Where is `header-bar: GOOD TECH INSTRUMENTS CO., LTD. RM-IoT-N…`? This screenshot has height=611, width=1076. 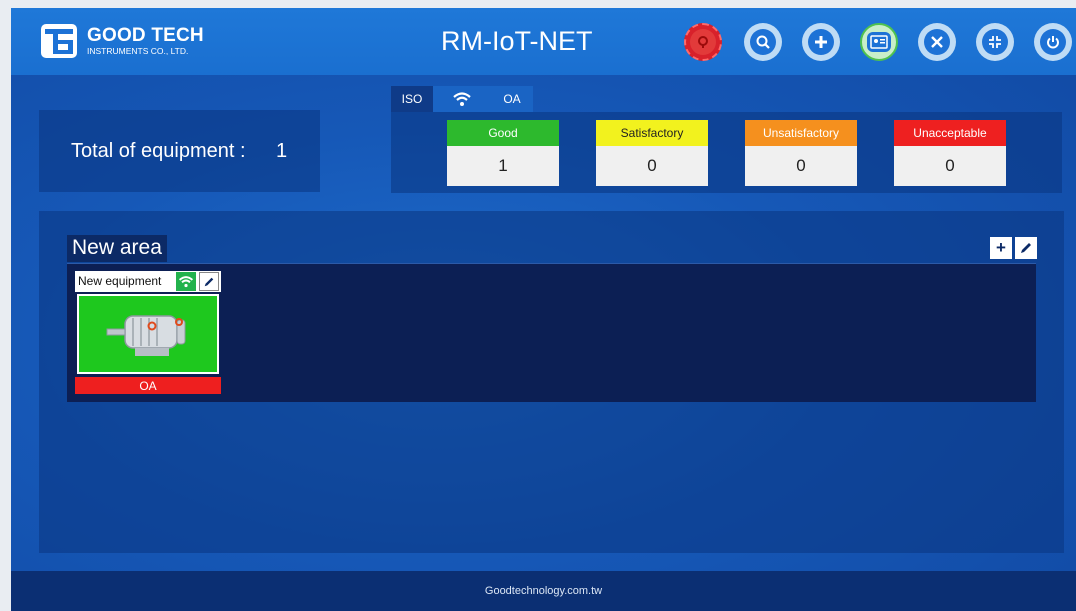 header-bar: GOOD TECH INSTRUMENTS CO., LTD. RM-IoT-N… is located at coordinates (543, 41).